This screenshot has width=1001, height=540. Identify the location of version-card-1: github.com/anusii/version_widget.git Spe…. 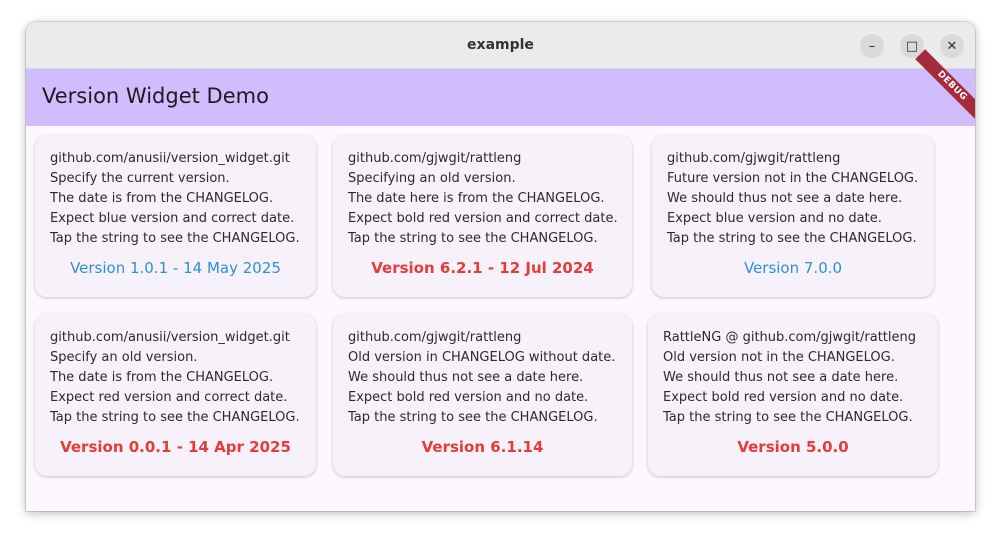
(175, 216).